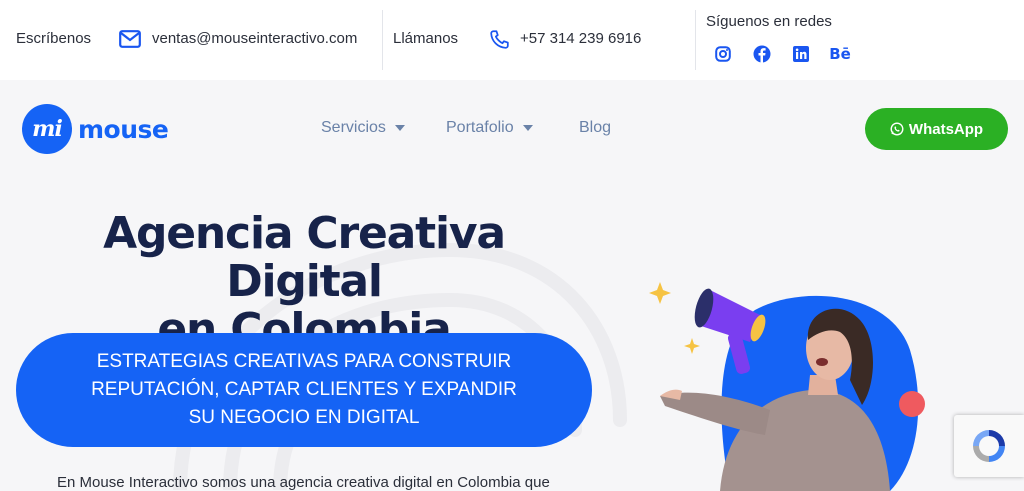  I want to click on logo: mi mouse, so click(95, 129).